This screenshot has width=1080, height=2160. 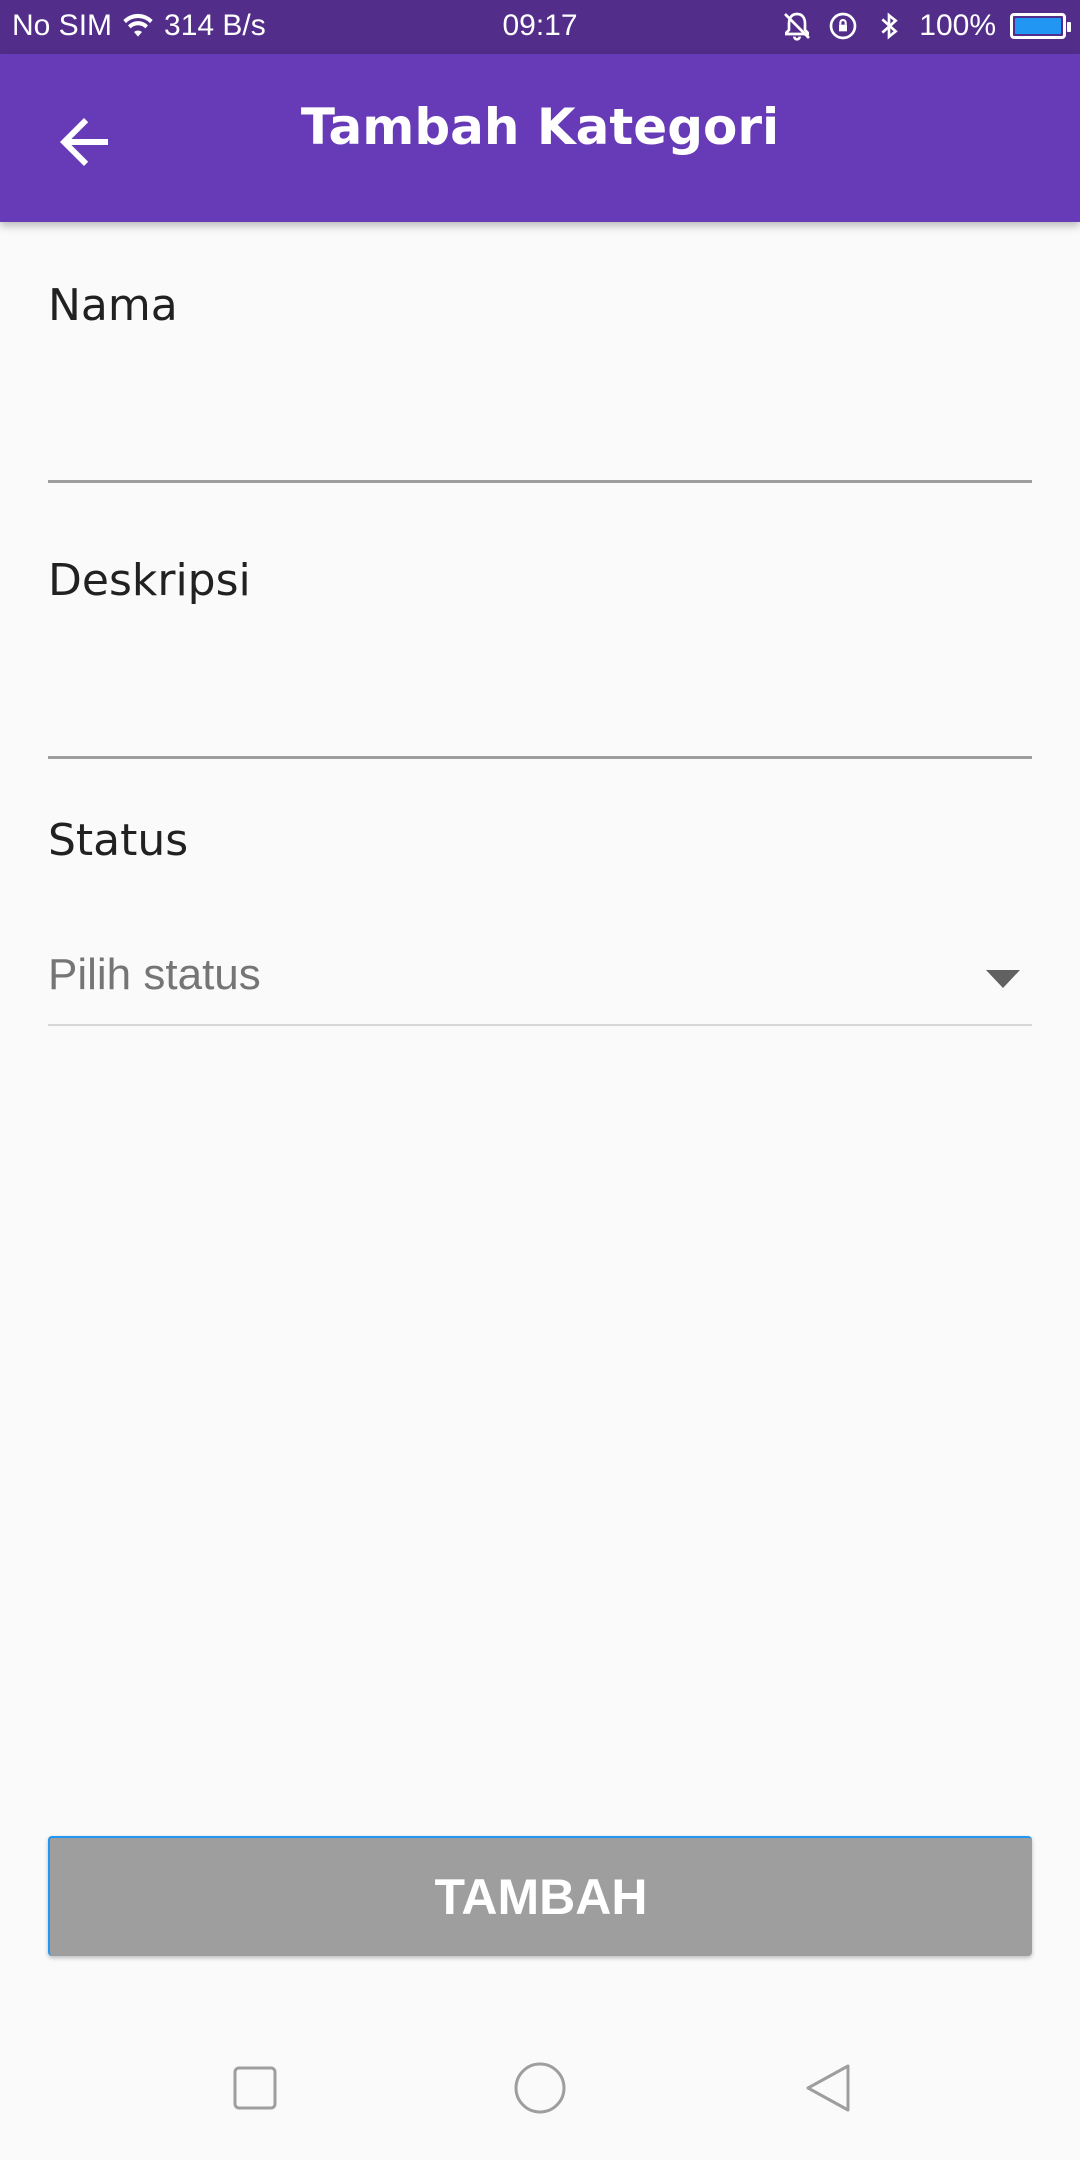 I want to click on status-right: 100%, so click(x=926, y=26).